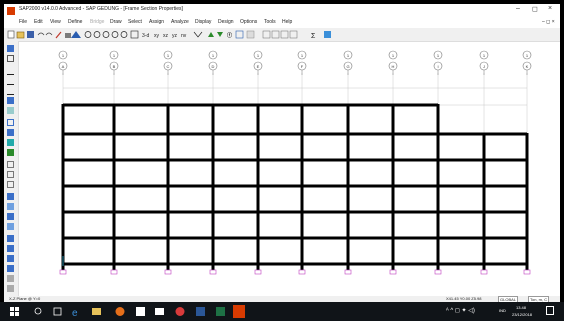 The height and width of the screenshot is (321, 564). What do you see at coordinates (10, 238) in the screenshot?
I see `snap-joint-icon` at bounding box center [10, 238].